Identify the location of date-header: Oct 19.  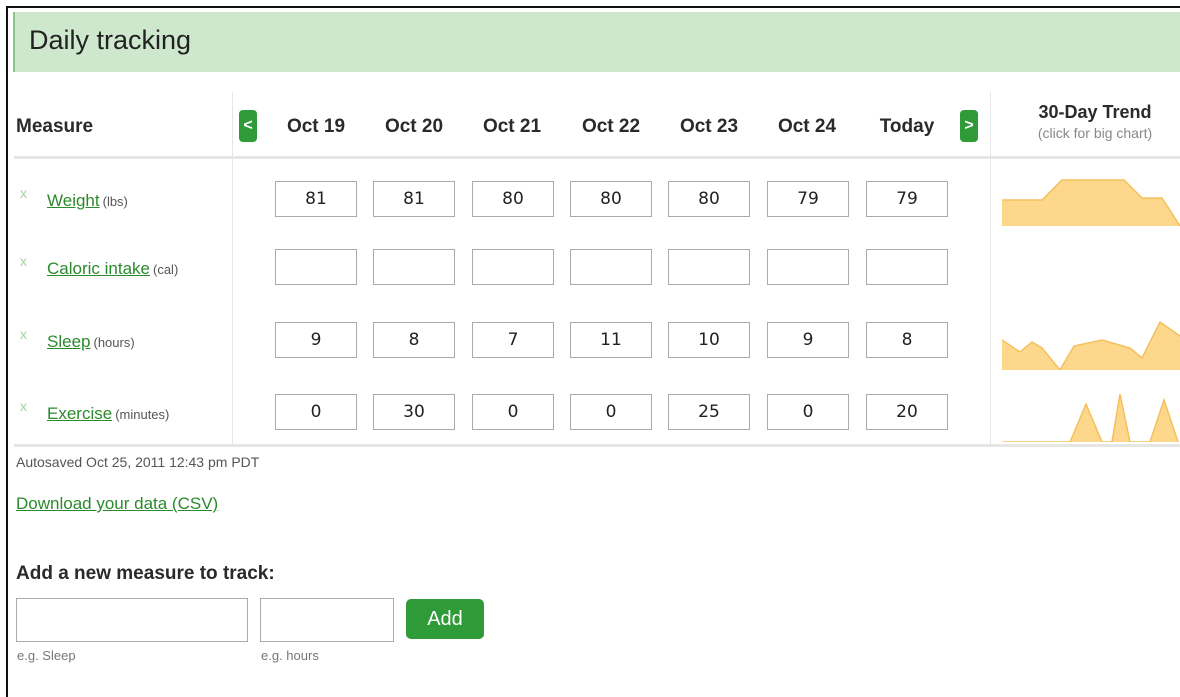
(316, 126).